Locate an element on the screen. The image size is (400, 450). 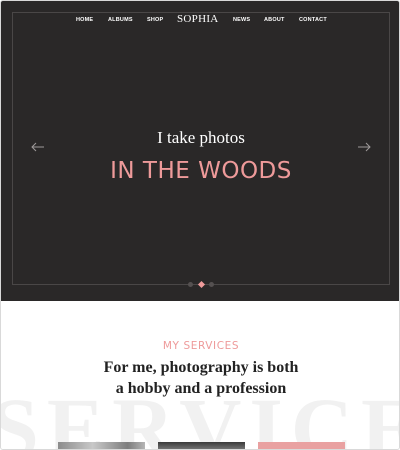
nav-albums: ALBUMS is located at coordinates (120, 20).